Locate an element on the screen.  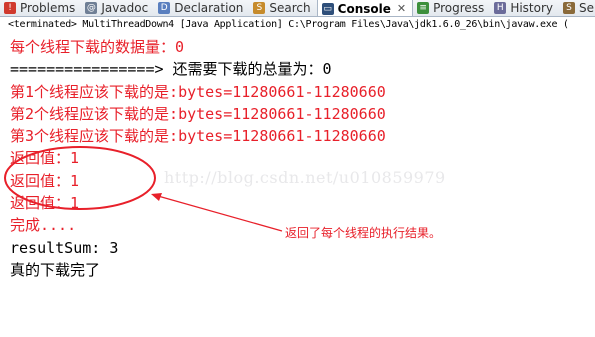
annotation-ellipse is located at coordinates (80, 178).